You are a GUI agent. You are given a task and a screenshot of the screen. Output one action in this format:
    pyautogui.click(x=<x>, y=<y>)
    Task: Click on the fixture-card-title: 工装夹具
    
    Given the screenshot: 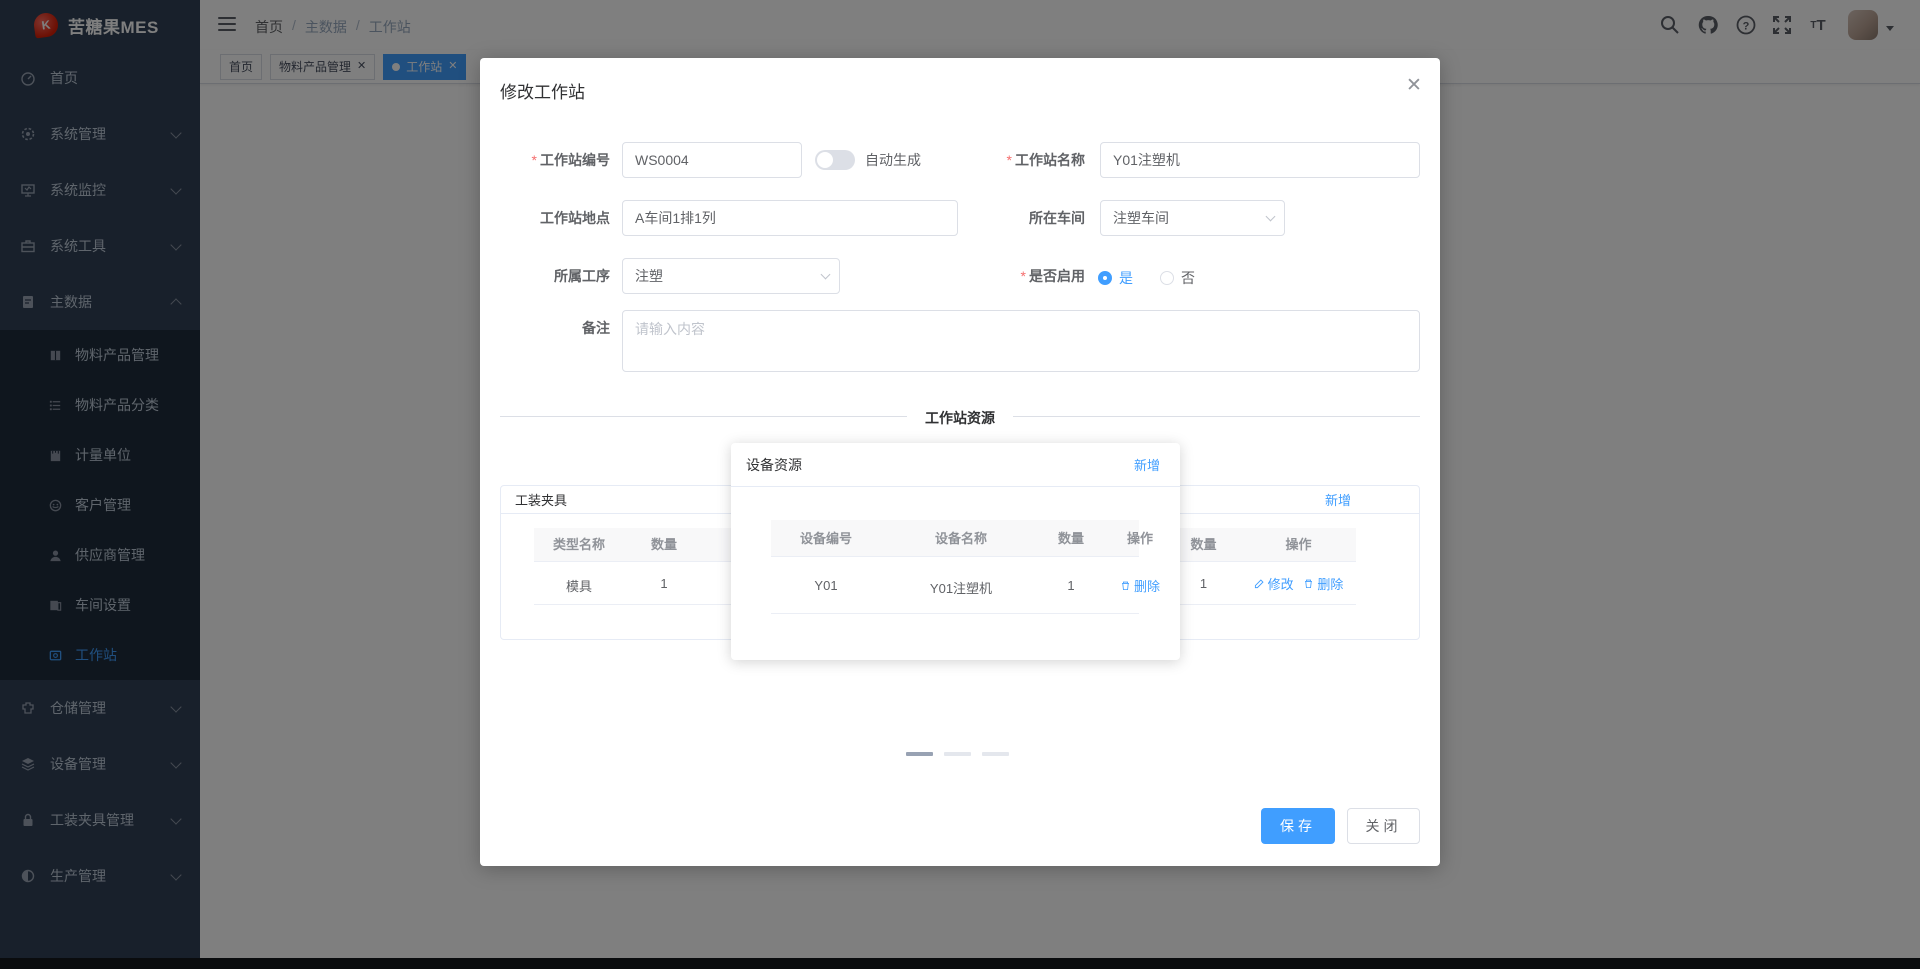 What is the action you would take?
    pyautogui.click(x=541, y=500)
    